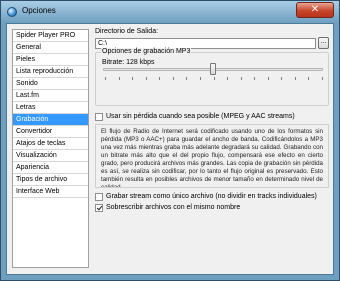 The image size is (340, 281). What do you see at coordinates (50, 132) in the screenshot?
I see `sidebar-item-convertidor: Convertidor` at bounding box center [50, 132].